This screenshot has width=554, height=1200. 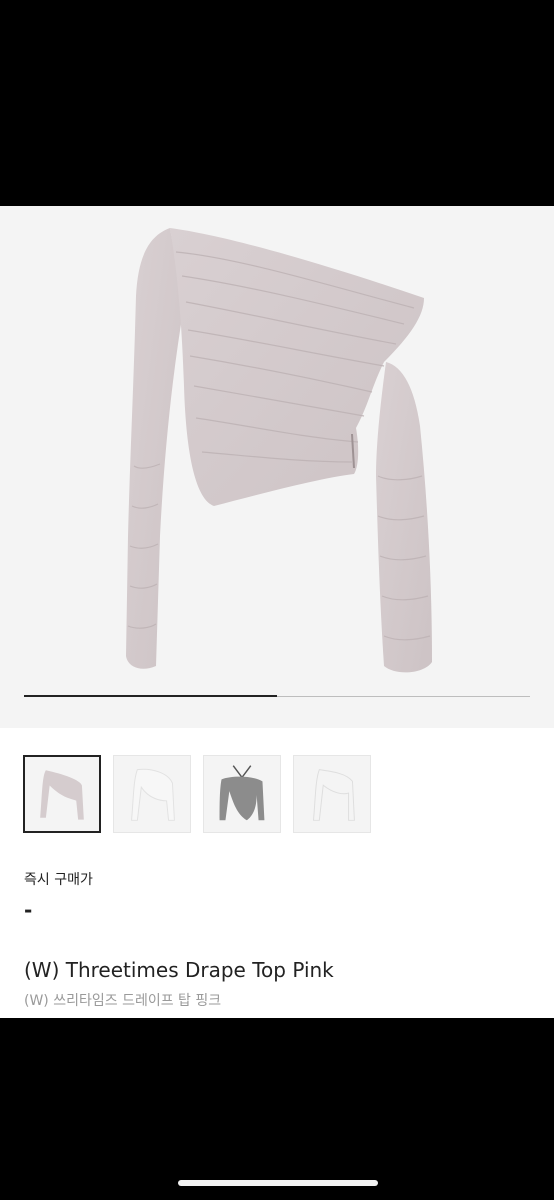 I want to click on product-name-english: (W) Threetimes Drape Top Pink, so click(x=179, y=970).